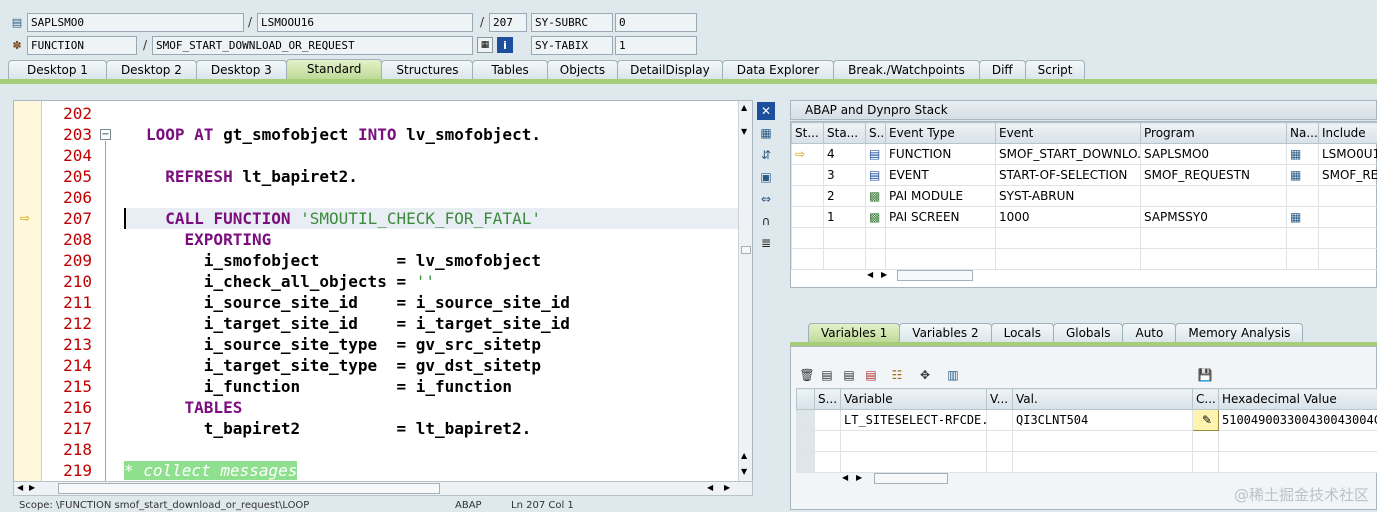 The height and width of the screenshot is (512, 1377). I want to click on editor-horizontal-scrollbar: ◀ ▶ ◀ ▶, so click(383, 488).